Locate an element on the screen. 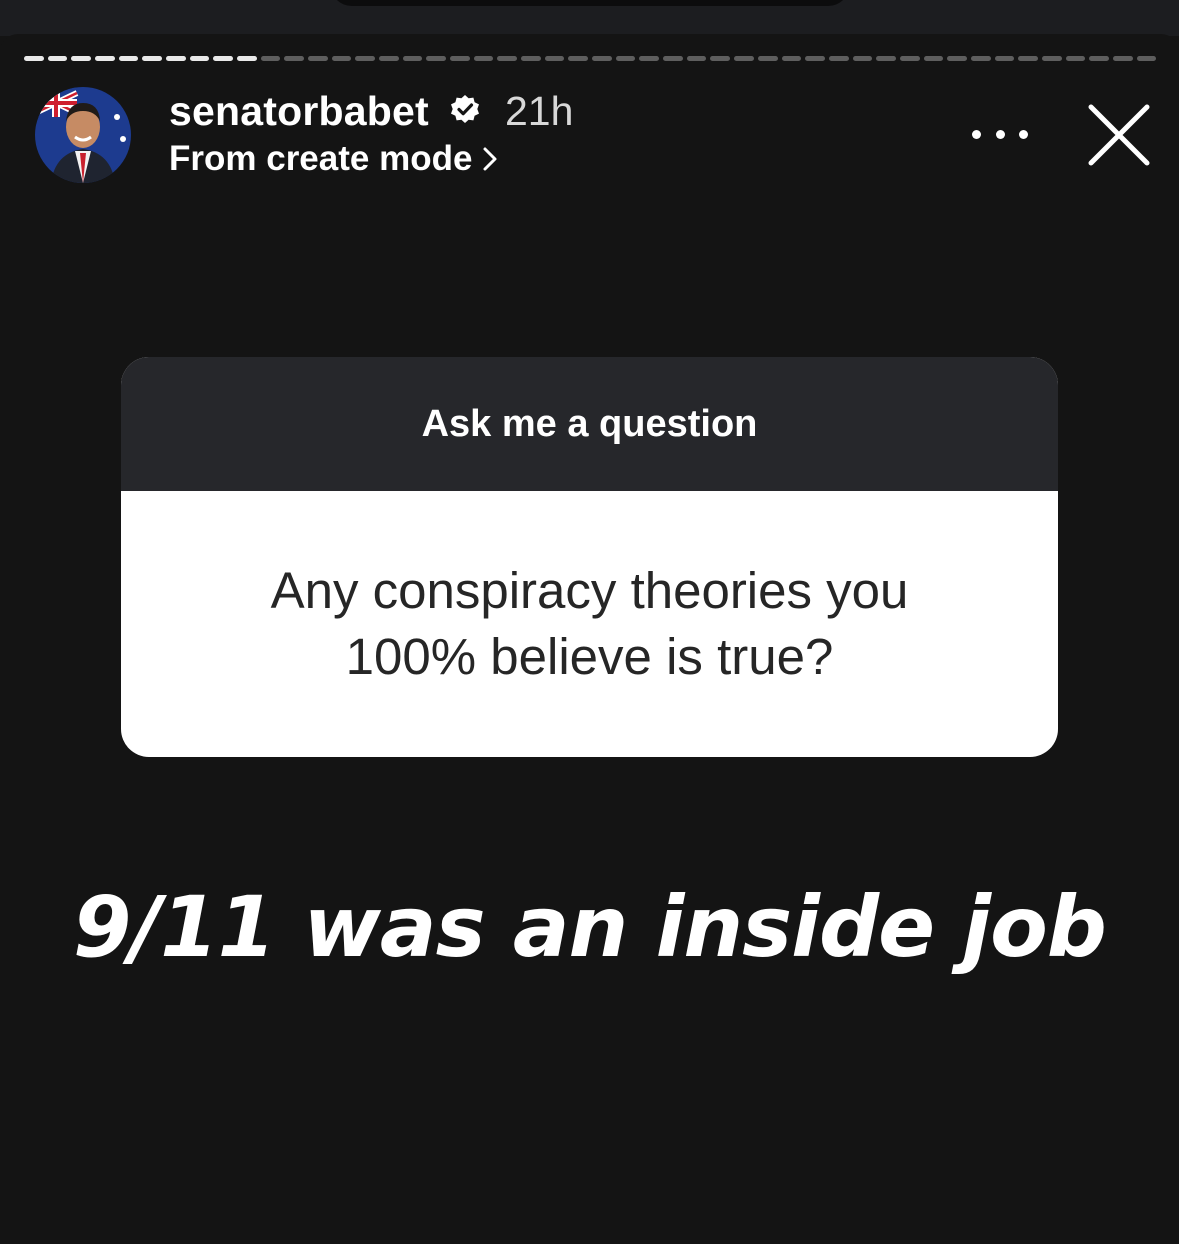  username: senatorbabet is located at coordinates (299, 111).